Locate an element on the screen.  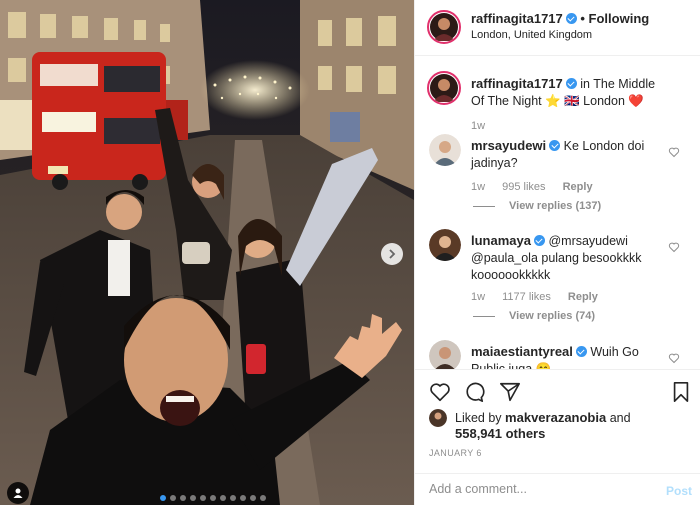
post-date: JANUARY 6 is located at coordinates (455, 453).